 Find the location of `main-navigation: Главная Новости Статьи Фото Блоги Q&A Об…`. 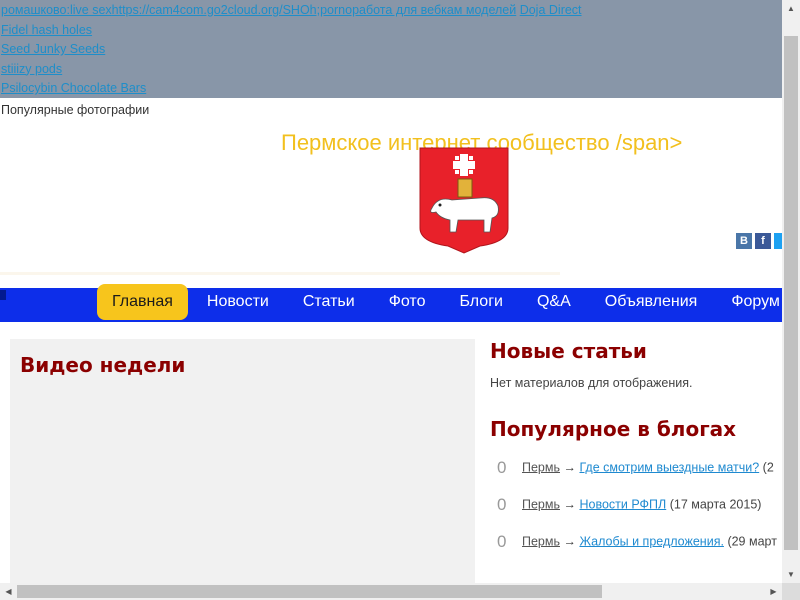

main-navigation: Главная Новости Статьи Фото Блоги Q&A Об… is located at coordinates (391, 303).